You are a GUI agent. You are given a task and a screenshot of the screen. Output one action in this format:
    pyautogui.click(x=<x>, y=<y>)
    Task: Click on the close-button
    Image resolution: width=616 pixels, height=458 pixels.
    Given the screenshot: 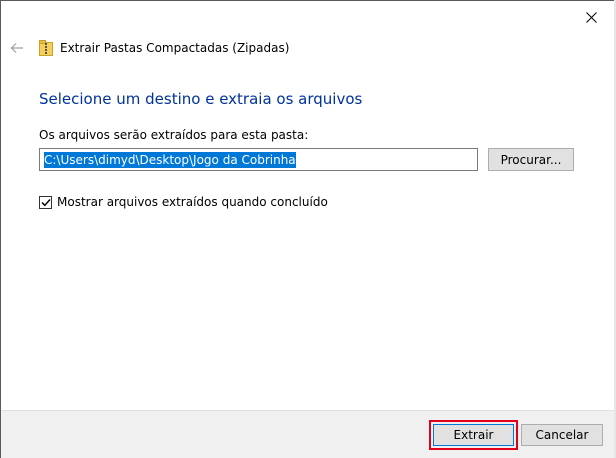 What is the action you would take?
    pyautogui.click(x=591, y=17)
    